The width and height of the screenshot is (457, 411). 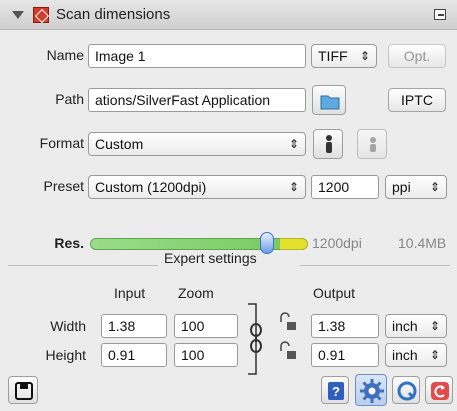 I want to click on path-field: ations/SilverFast Application, so click(x=197, y=100).